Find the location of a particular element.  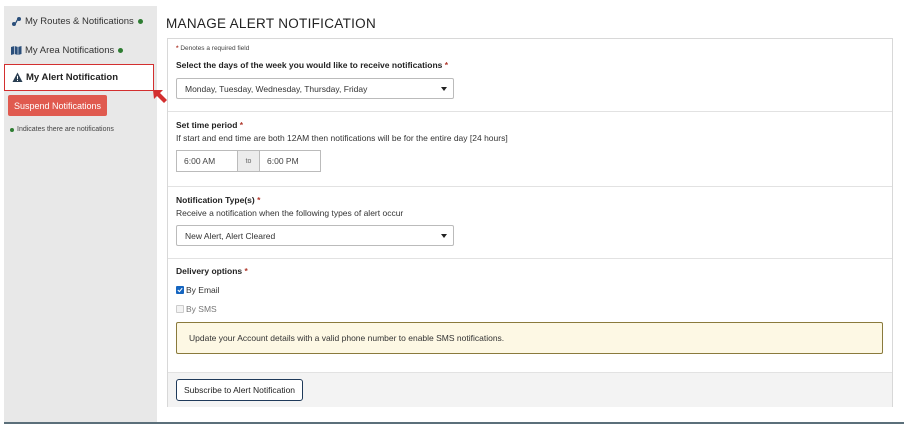

sms-option: By SMS is located at coordinates (196, 309).